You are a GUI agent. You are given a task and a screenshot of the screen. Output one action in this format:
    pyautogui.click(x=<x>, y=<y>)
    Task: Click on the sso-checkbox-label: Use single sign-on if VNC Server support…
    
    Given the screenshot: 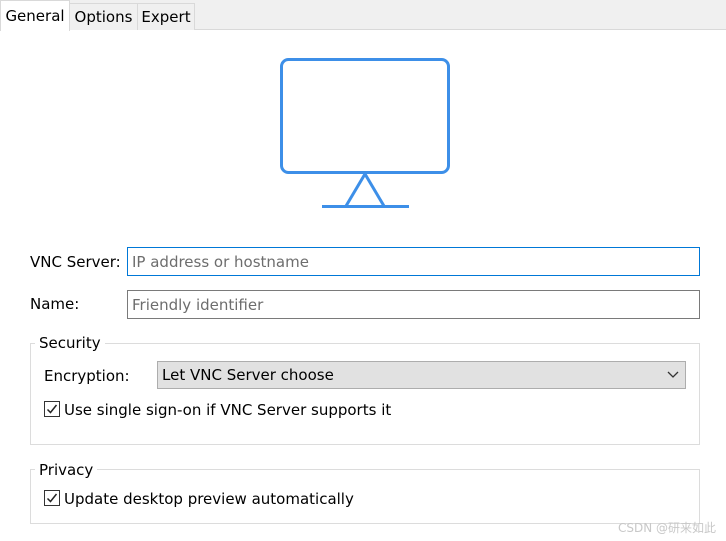 What is the action you would take?
    pyautogui.click(x=227, y=410)
    